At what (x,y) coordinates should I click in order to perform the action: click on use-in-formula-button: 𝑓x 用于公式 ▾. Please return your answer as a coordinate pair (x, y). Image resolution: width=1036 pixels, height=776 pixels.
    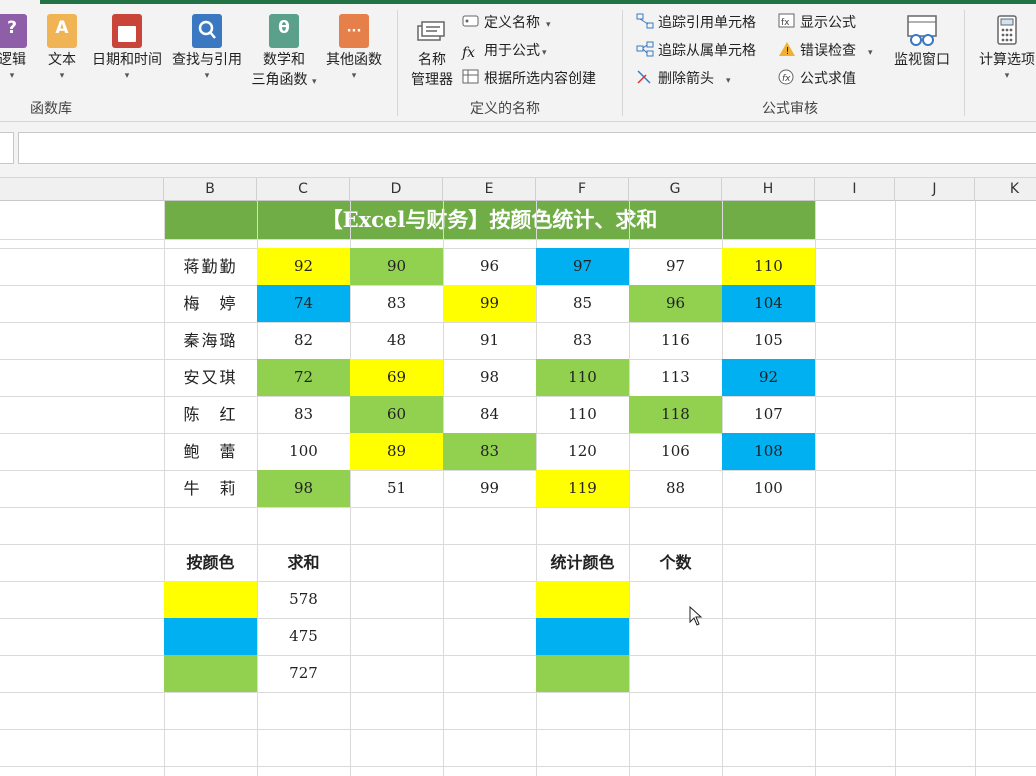
    Looking at the image, I should click on (504, 51).